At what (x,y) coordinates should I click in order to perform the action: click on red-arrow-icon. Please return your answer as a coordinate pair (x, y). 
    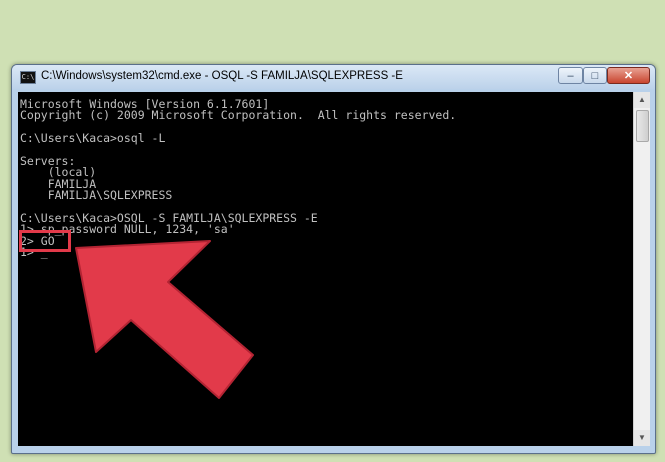
    Looking at the image, I should click on (164, 319).